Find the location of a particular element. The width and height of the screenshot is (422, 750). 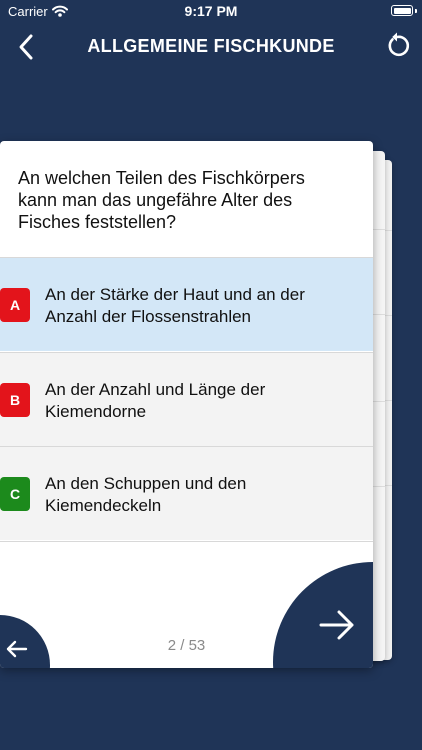

page-title: ALLGEMEINE FISCHKUNDE is located at coordinates (211, 46).